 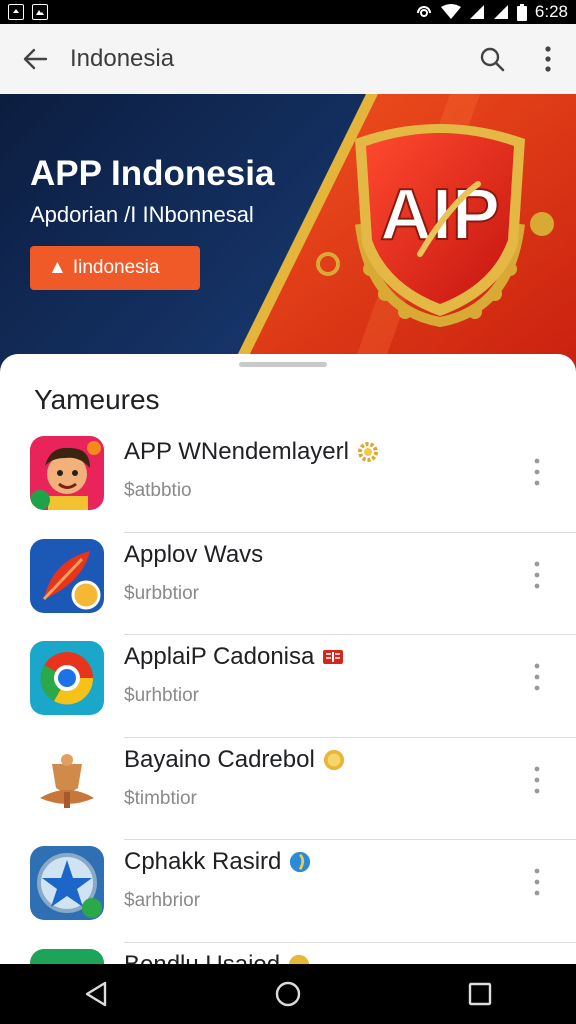 I want to click on search-button, so click(x=492, y=59).